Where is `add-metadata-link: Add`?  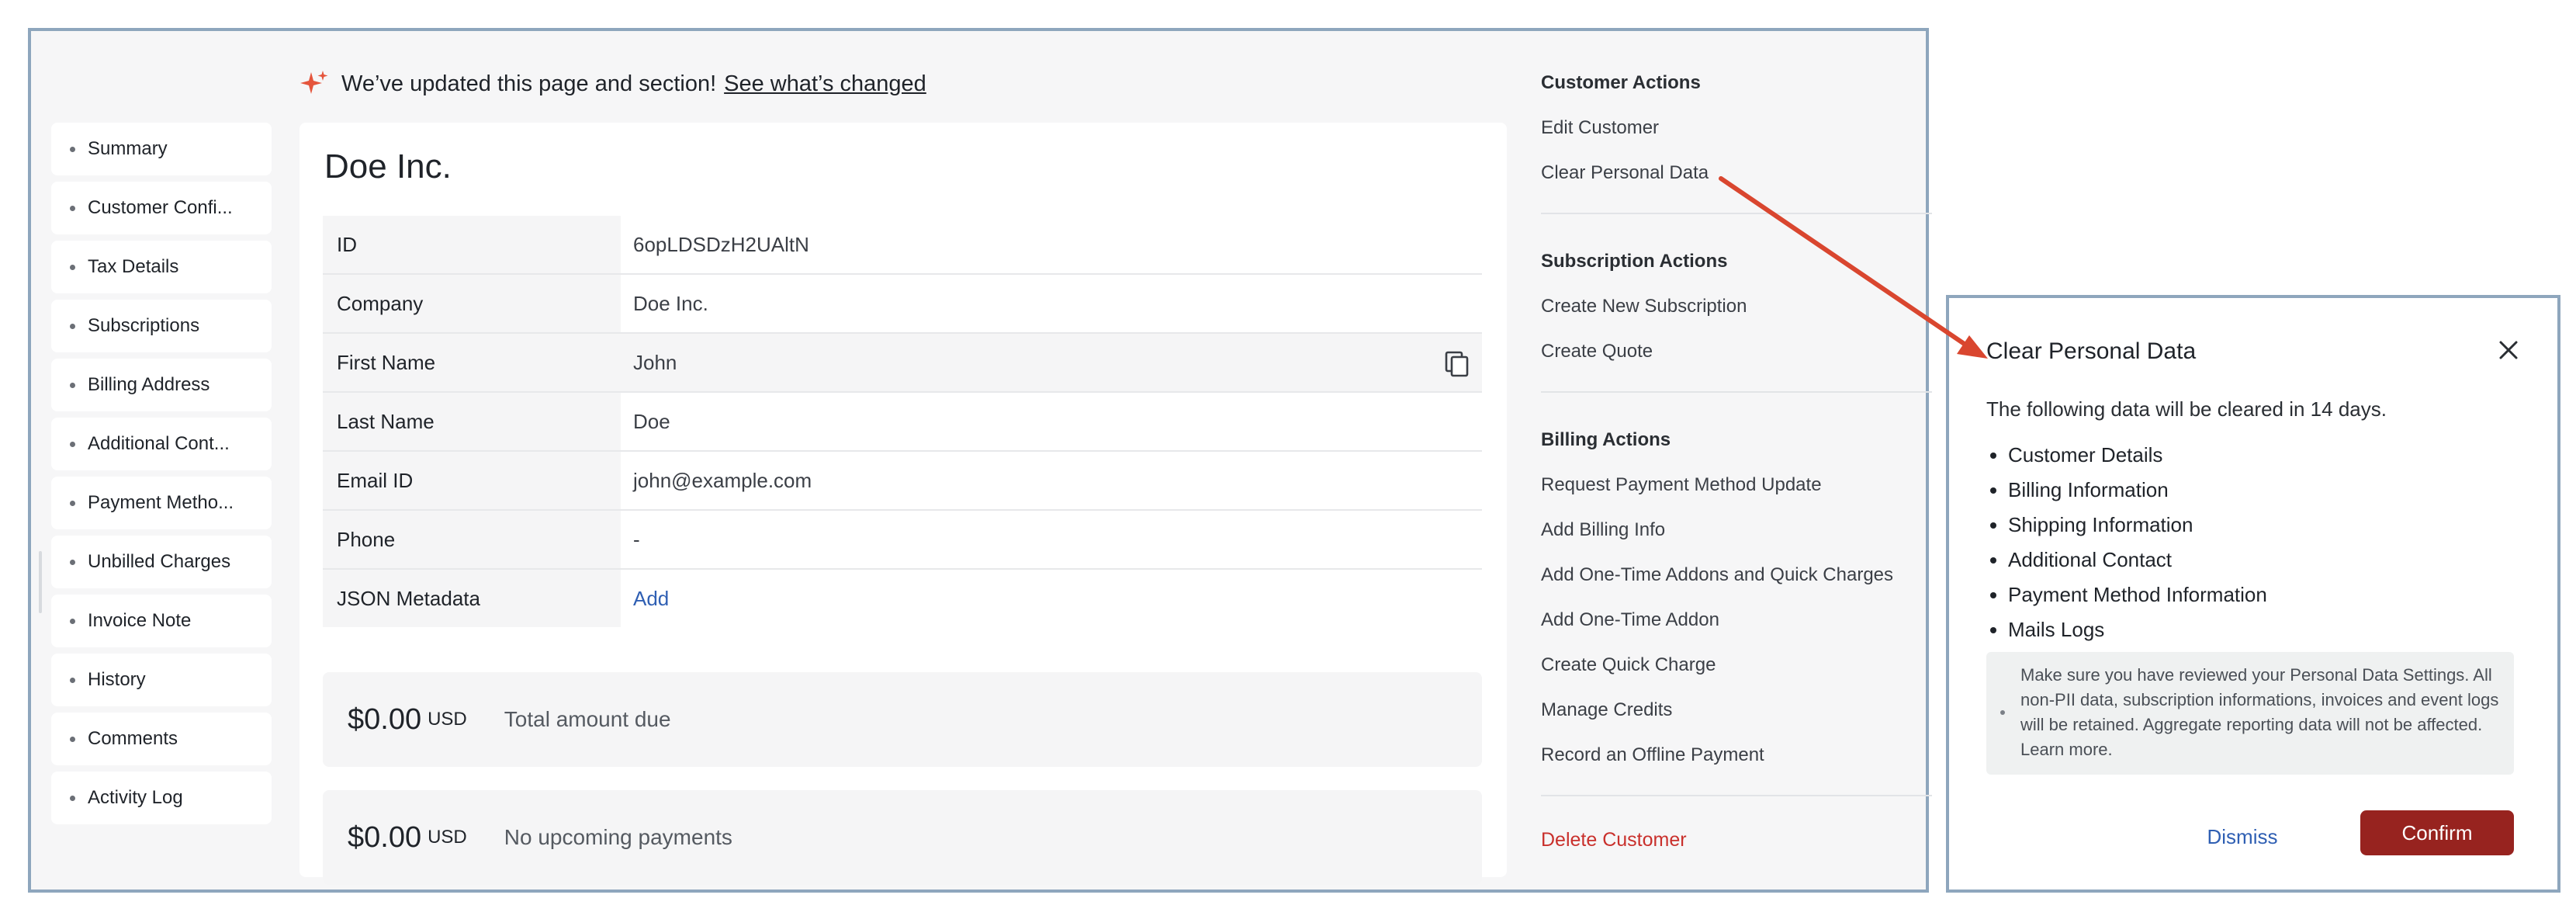
add-metadata-link: Add is located at coordinates (651, 598).